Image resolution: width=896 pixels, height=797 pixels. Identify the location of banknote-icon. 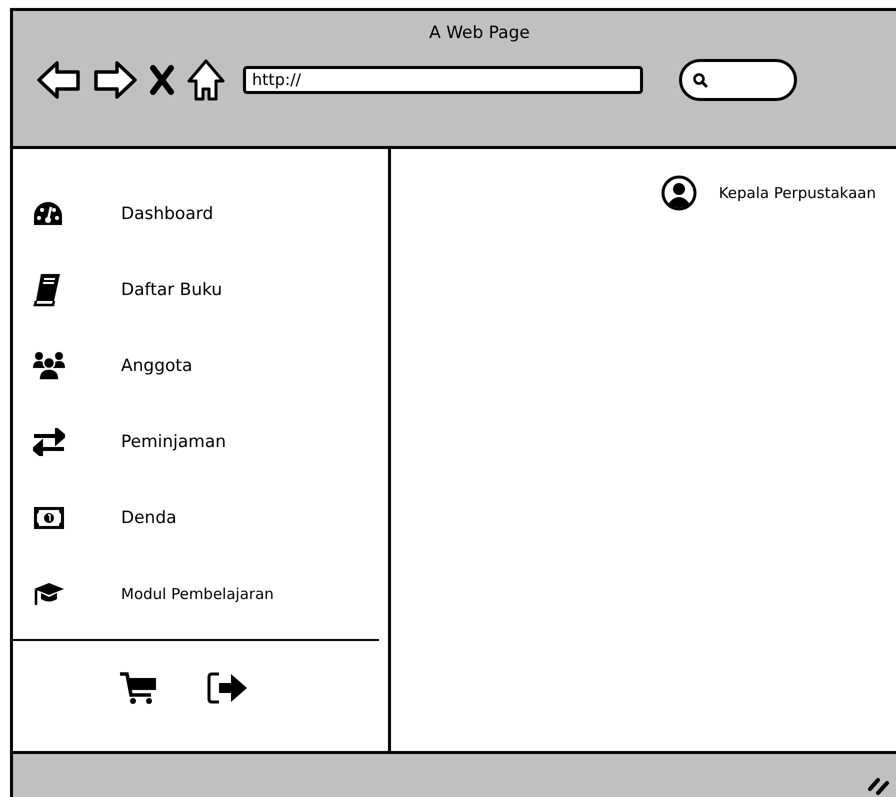
(49, 518).